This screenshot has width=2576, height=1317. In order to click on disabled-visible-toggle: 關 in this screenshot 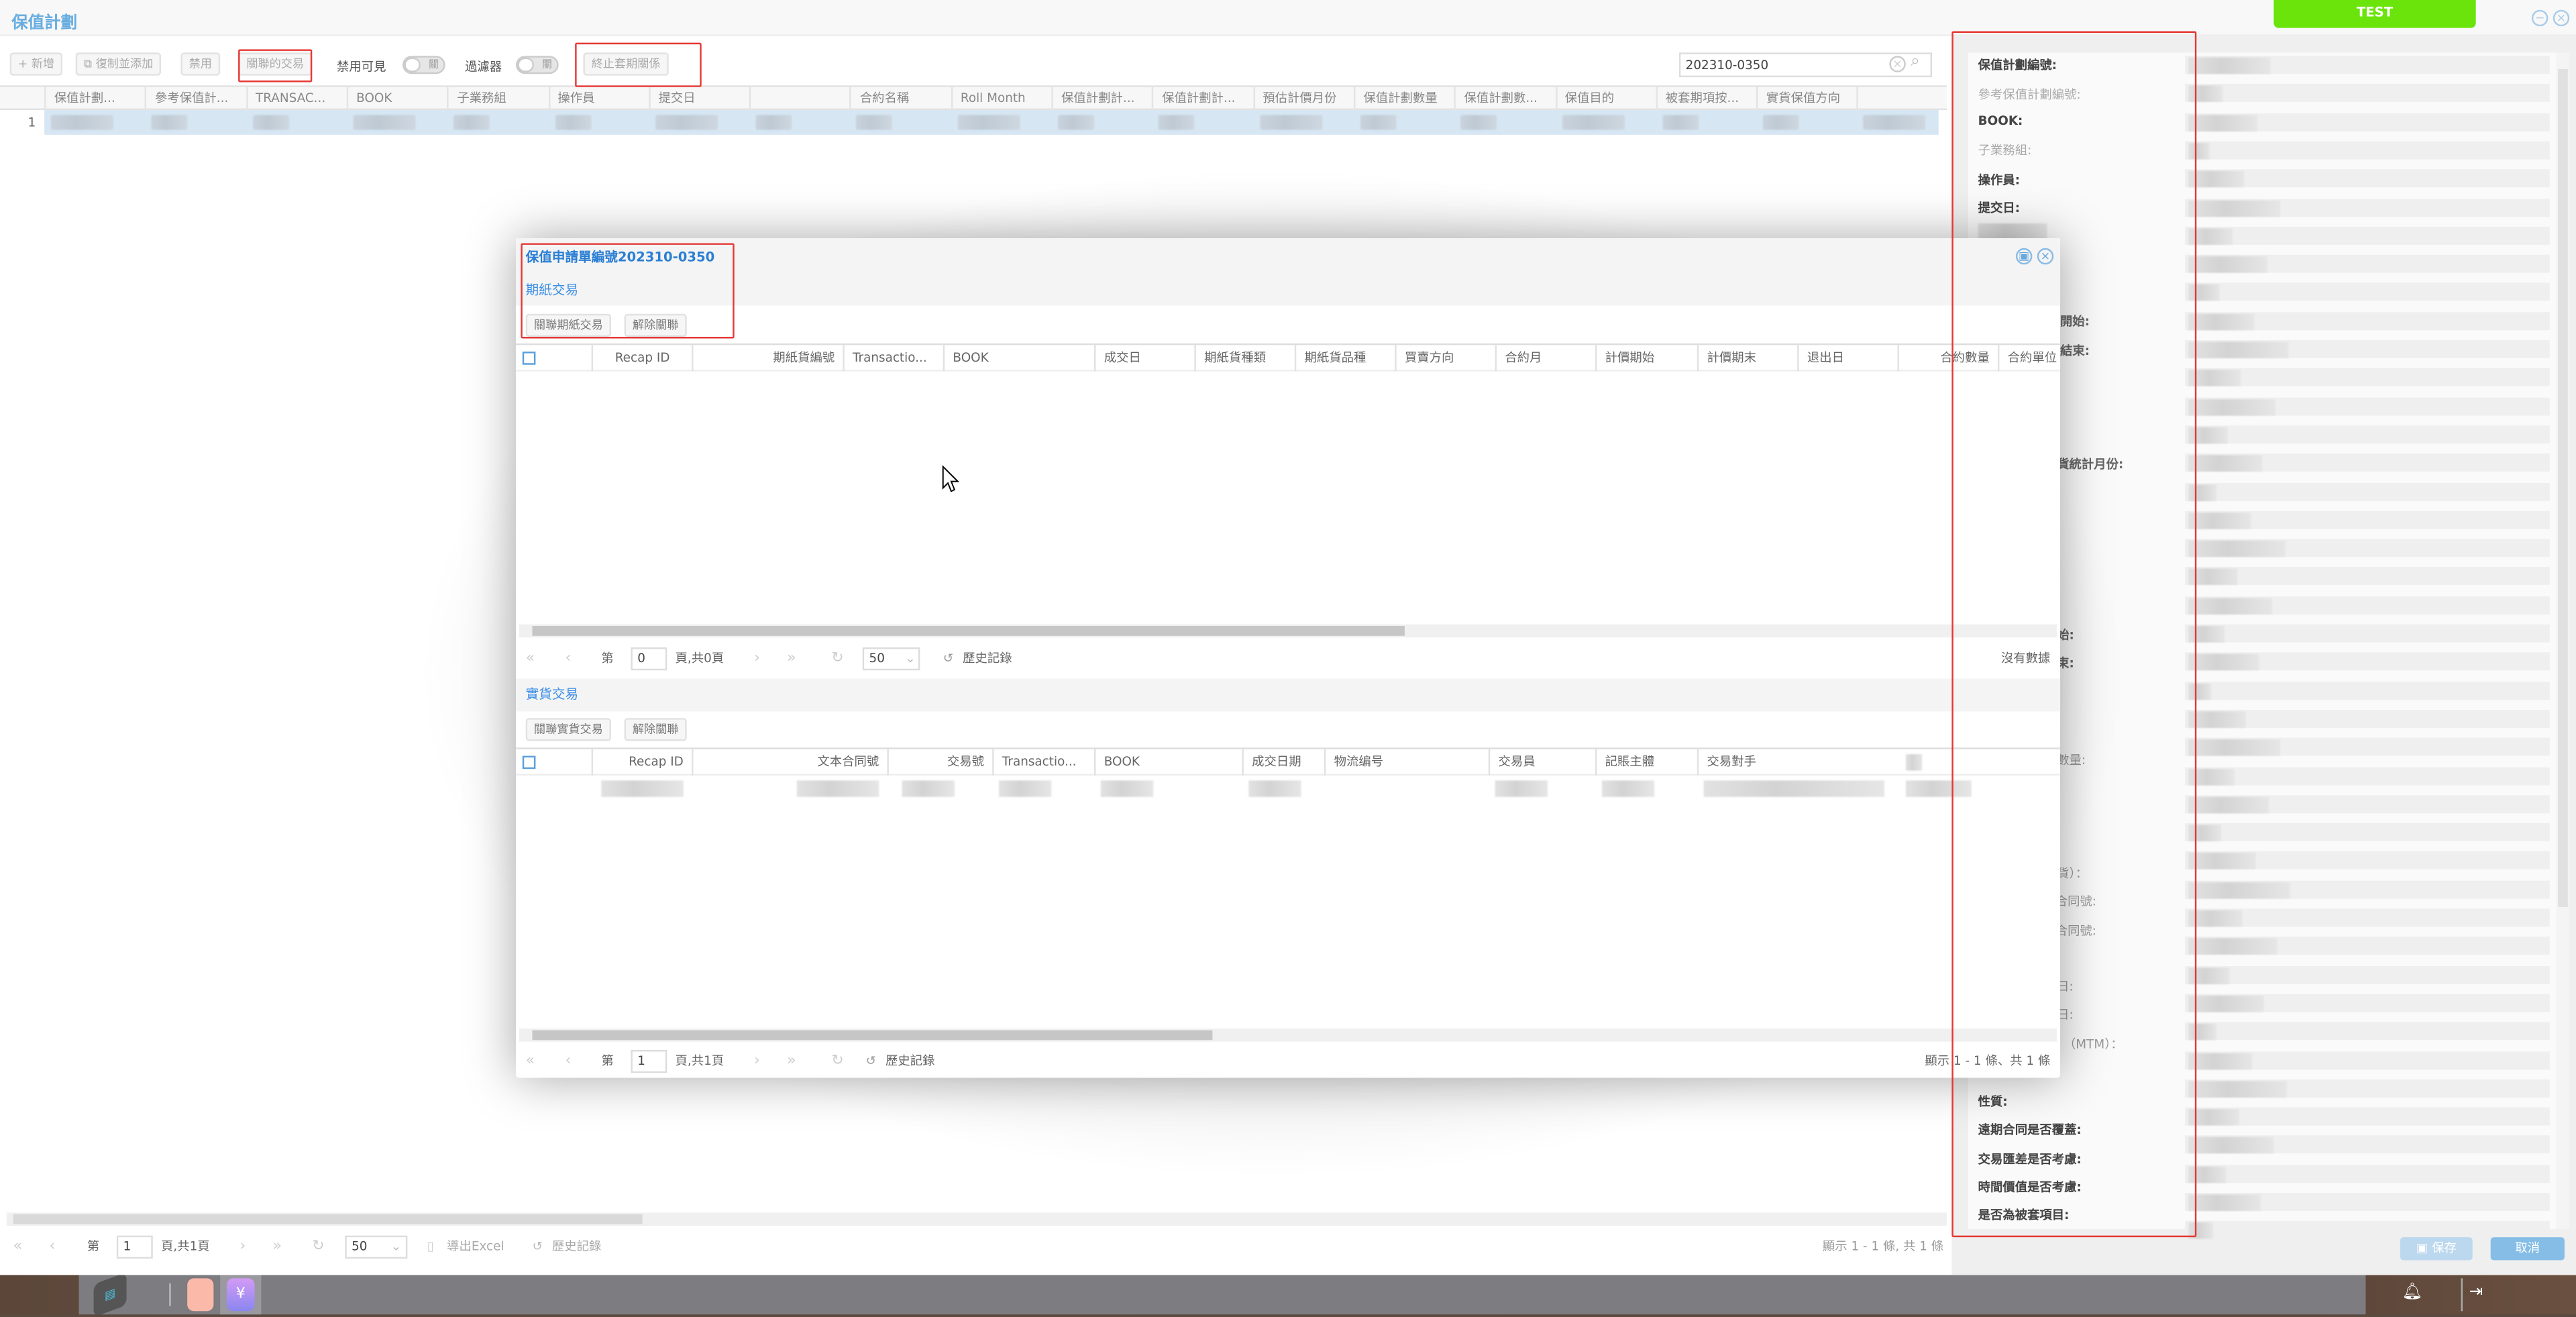, I will do `click(423, 65)`.